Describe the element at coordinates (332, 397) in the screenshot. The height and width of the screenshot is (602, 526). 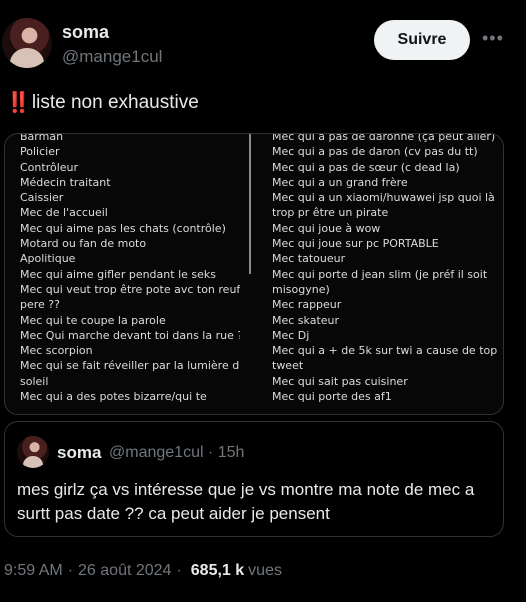
I see `note-line: Mec qui porte des af1` at that location.